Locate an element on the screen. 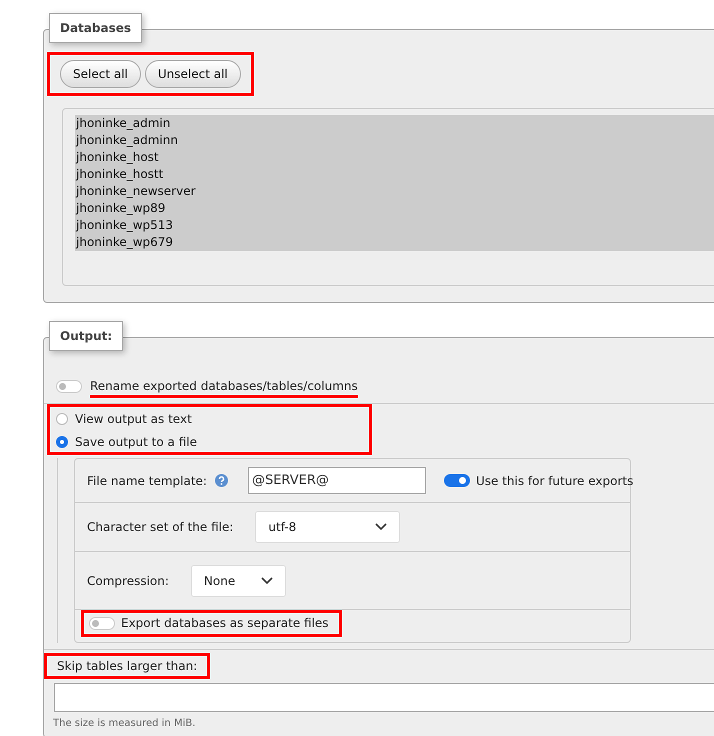 The width and height of the screenshot is (714, 736). toggle-label: Export databases as separate files is located at coordinates (225, 623).